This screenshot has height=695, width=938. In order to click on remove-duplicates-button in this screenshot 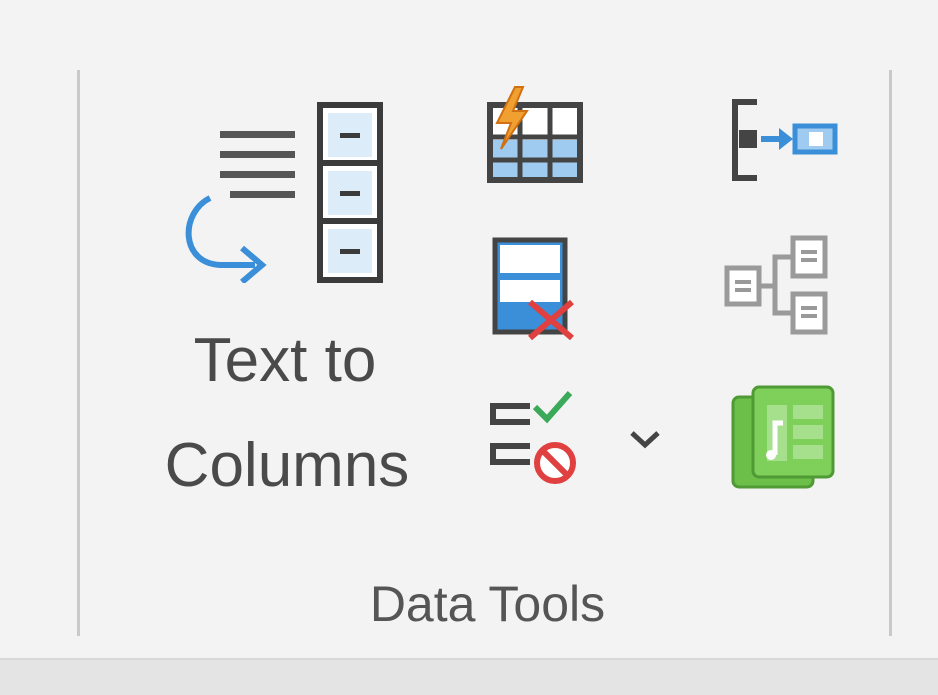, I will do `click(530, 282)`.